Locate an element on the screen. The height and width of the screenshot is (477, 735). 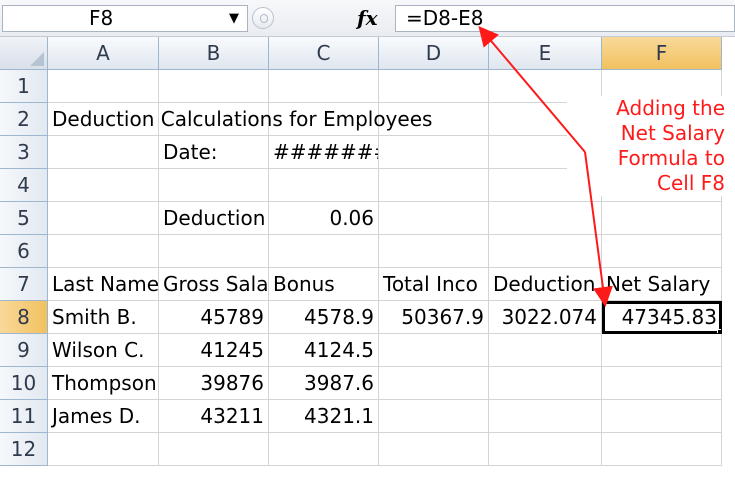
cell-a5 is located at coordinates (103, 218).